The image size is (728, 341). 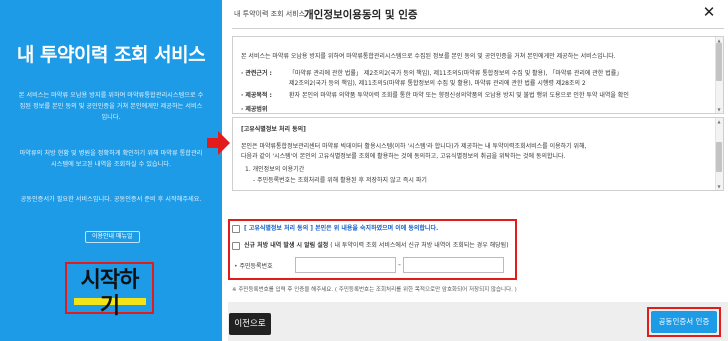 What do you see at coordinates (340, 180) in the screenshot?
I see `retention-text: - 주민등록번호는 조회처리를 위해 활용된 후 저장하지 않고 즉시 파기` at bounding box center [340, 180].